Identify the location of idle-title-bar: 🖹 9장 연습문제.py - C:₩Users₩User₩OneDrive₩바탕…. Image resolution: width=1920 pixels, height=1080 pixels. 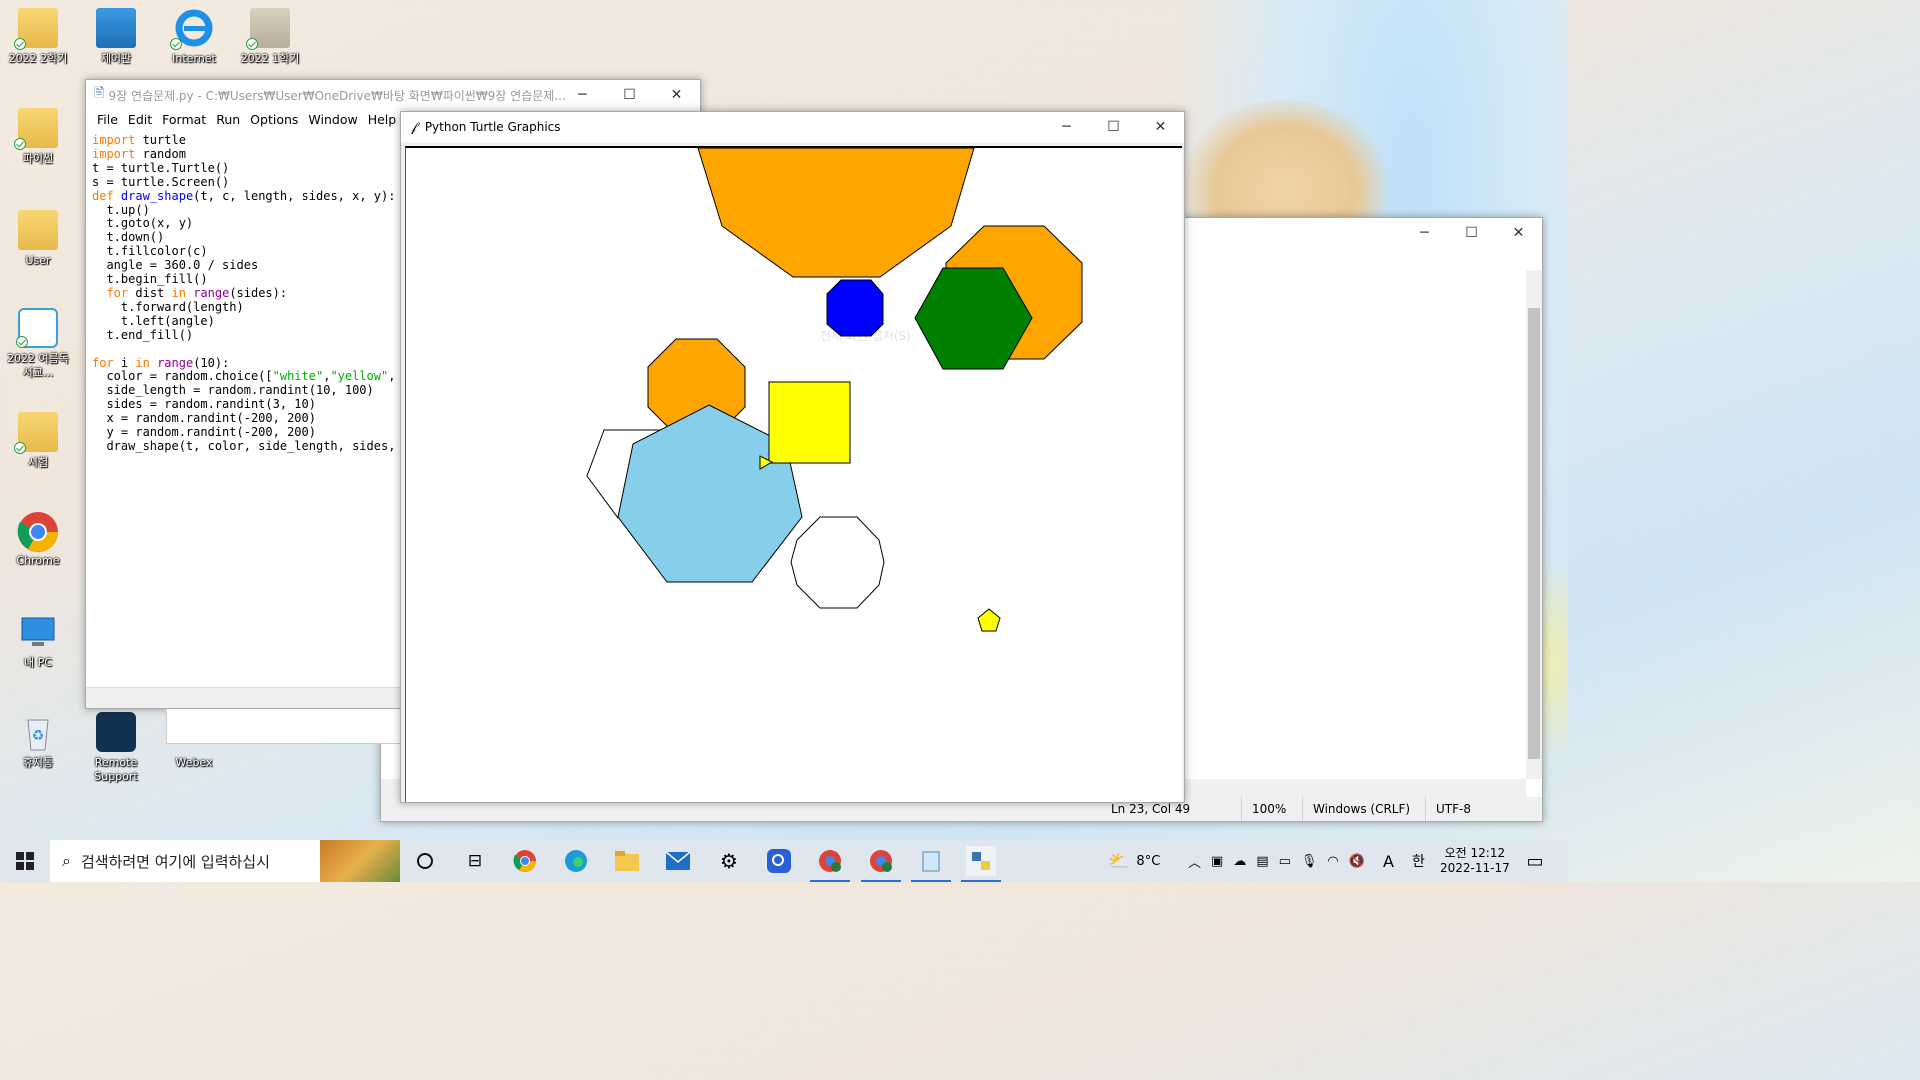
(393, 95).